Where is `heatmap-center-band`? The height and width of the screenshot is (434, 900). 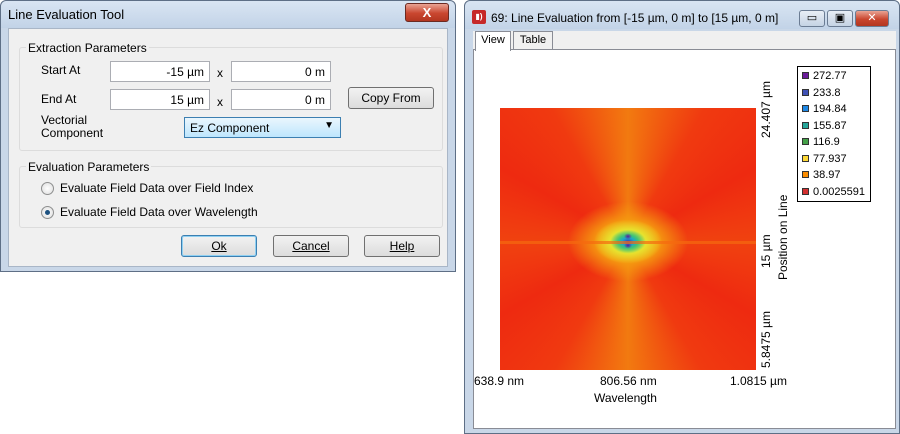 heatmap-center-band is located at coordinates (628, 242).